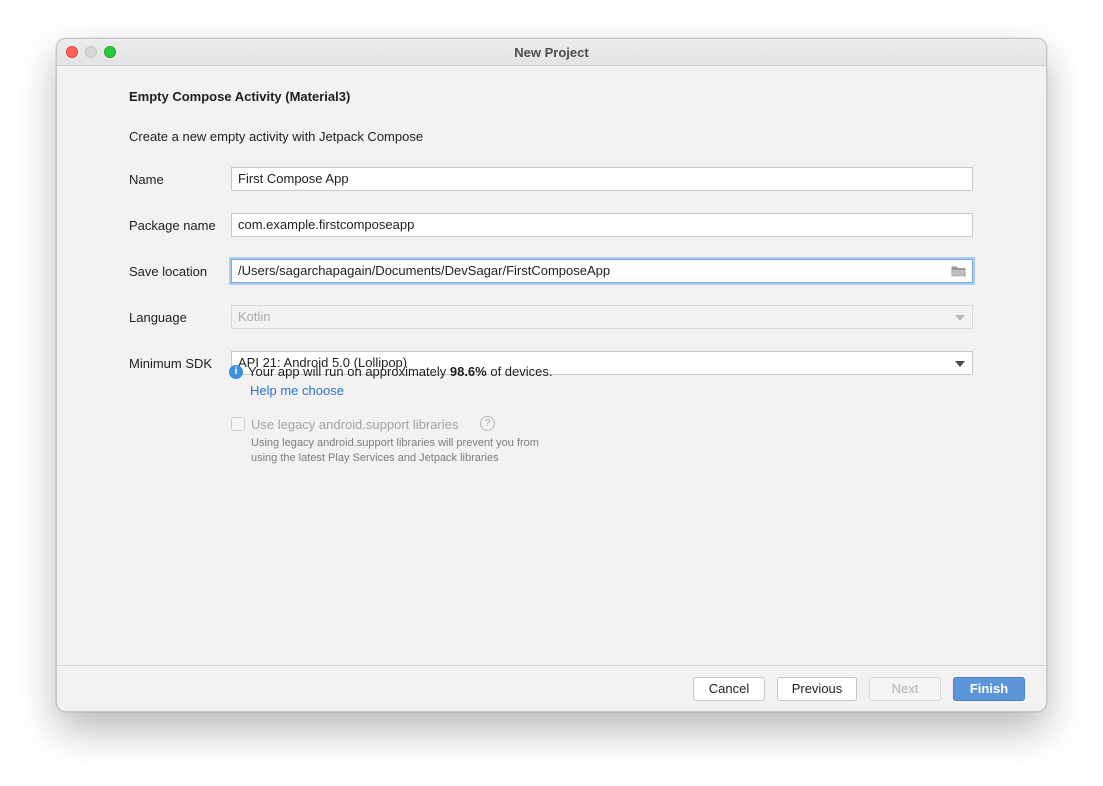 The image size is (1103, 786). Describe the element at coordinates (905, 689) in the screenshot. I see `next-button: Next` at that location.